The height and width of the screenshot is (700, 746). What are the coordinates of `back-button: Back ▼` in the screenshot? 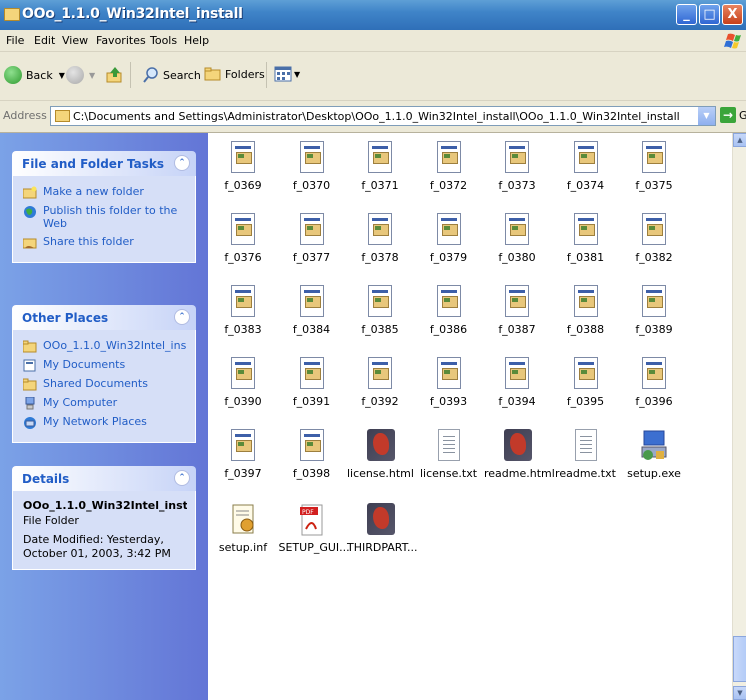 It's located at (34, 75).